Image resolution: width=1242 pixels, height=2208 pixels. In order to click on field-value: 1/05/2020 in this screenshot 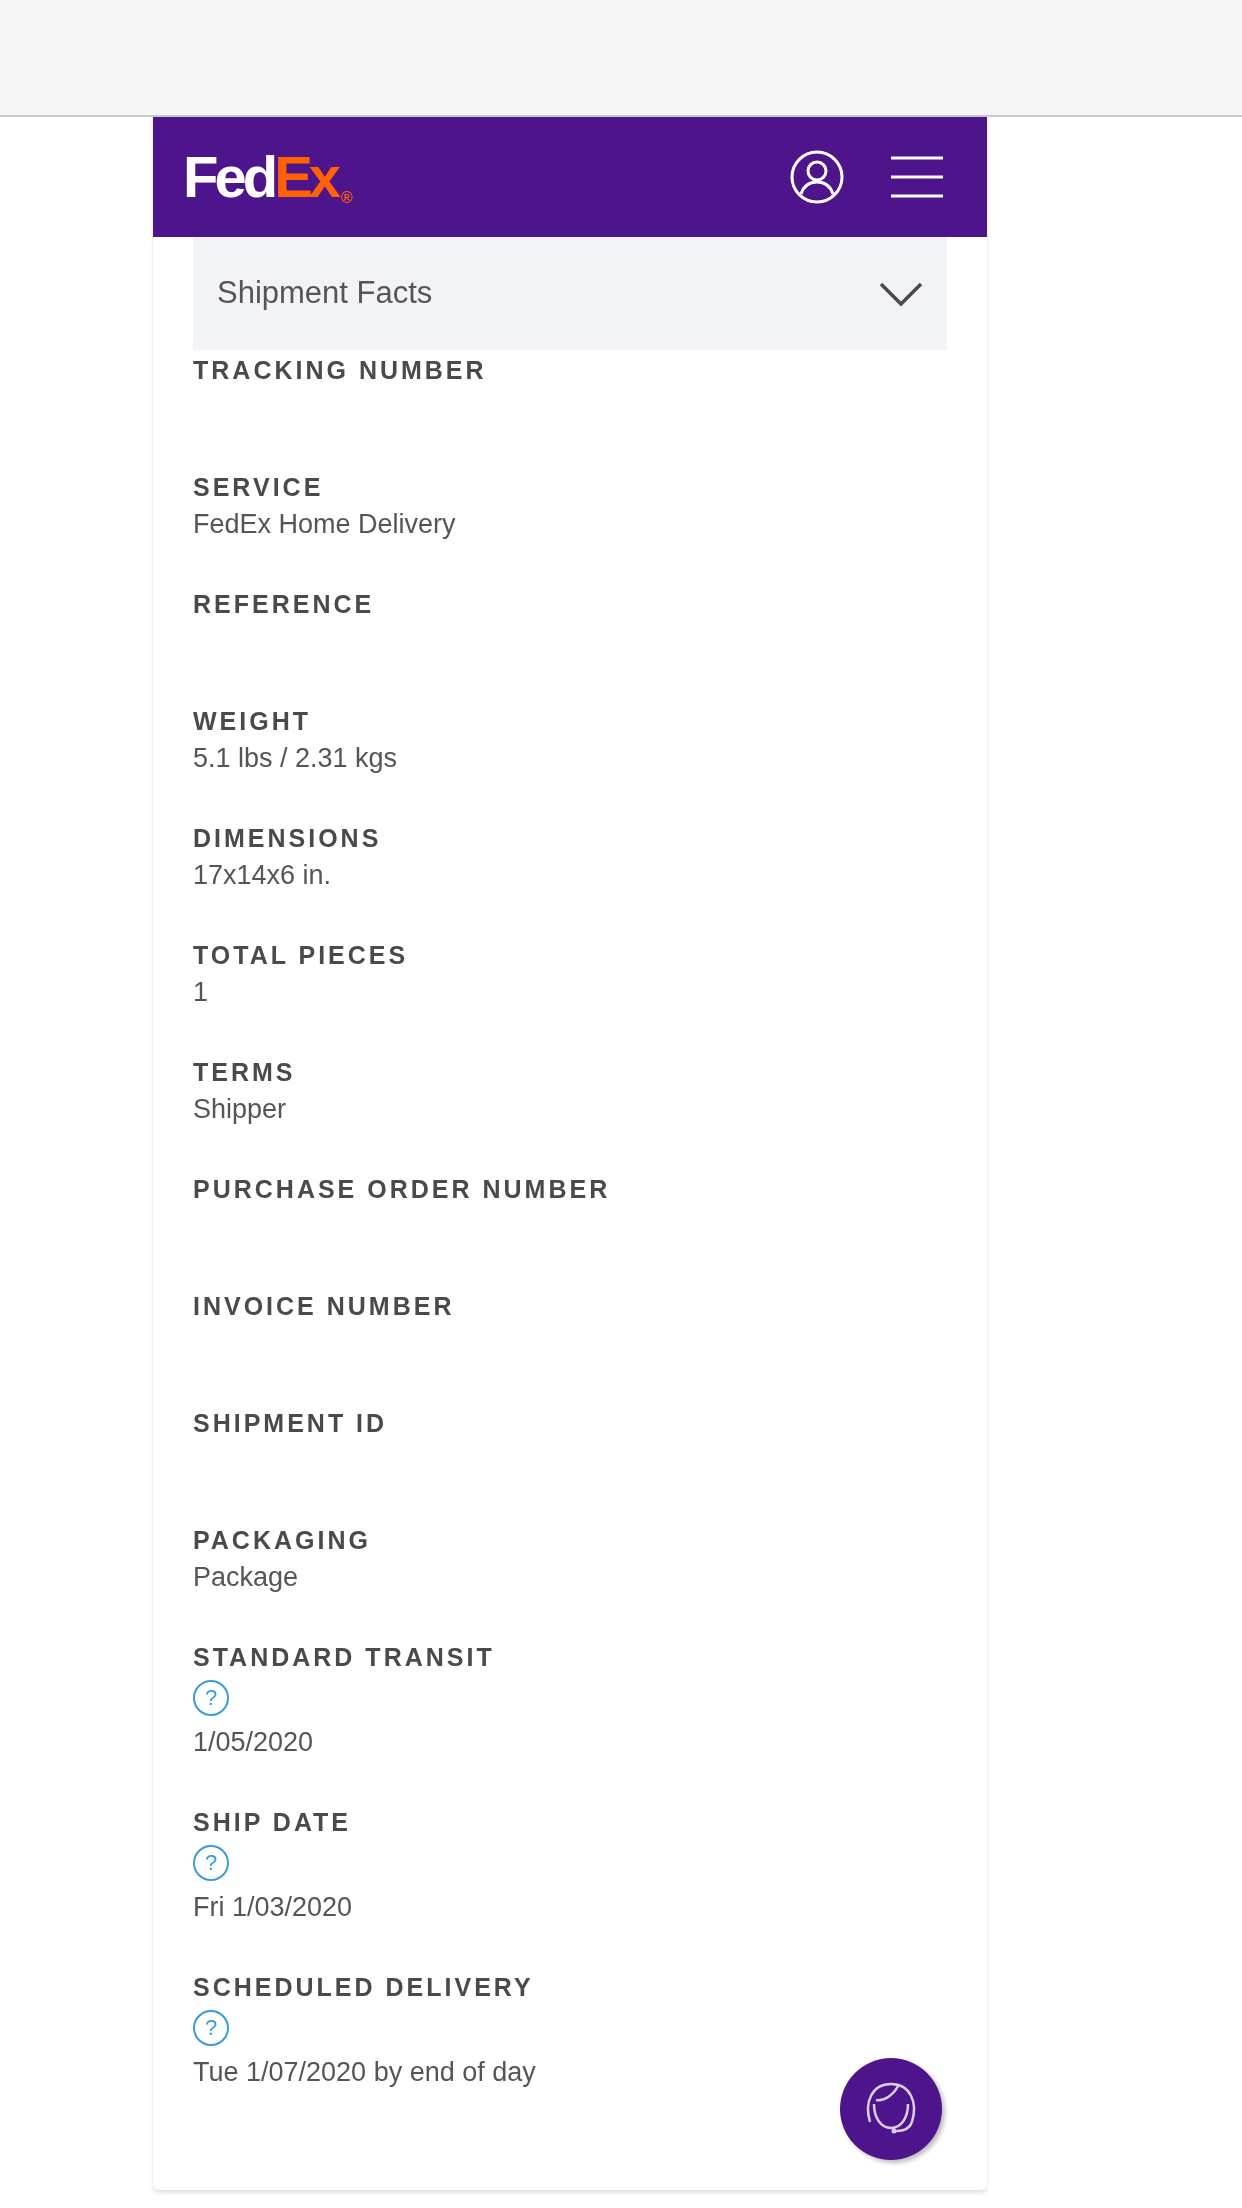, I will do `click(254, 1742)`.